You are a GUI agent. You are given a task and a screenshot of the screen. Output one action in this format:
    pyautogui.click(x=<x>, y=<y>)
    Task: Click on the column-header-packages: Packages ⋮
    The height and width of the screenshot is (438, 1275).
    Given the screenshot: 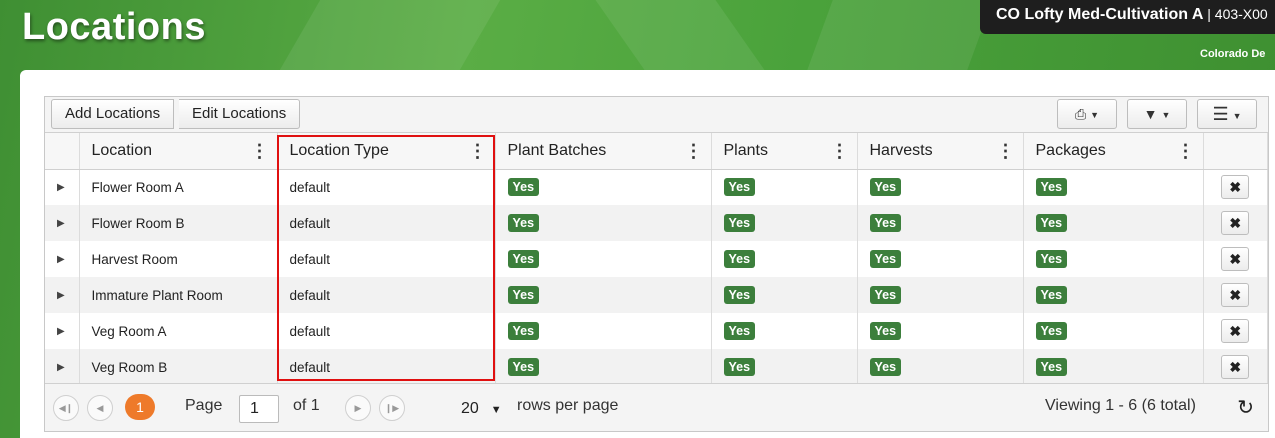 What is the action you would take?
    pyautogui.click(x=1113, y=151)
    